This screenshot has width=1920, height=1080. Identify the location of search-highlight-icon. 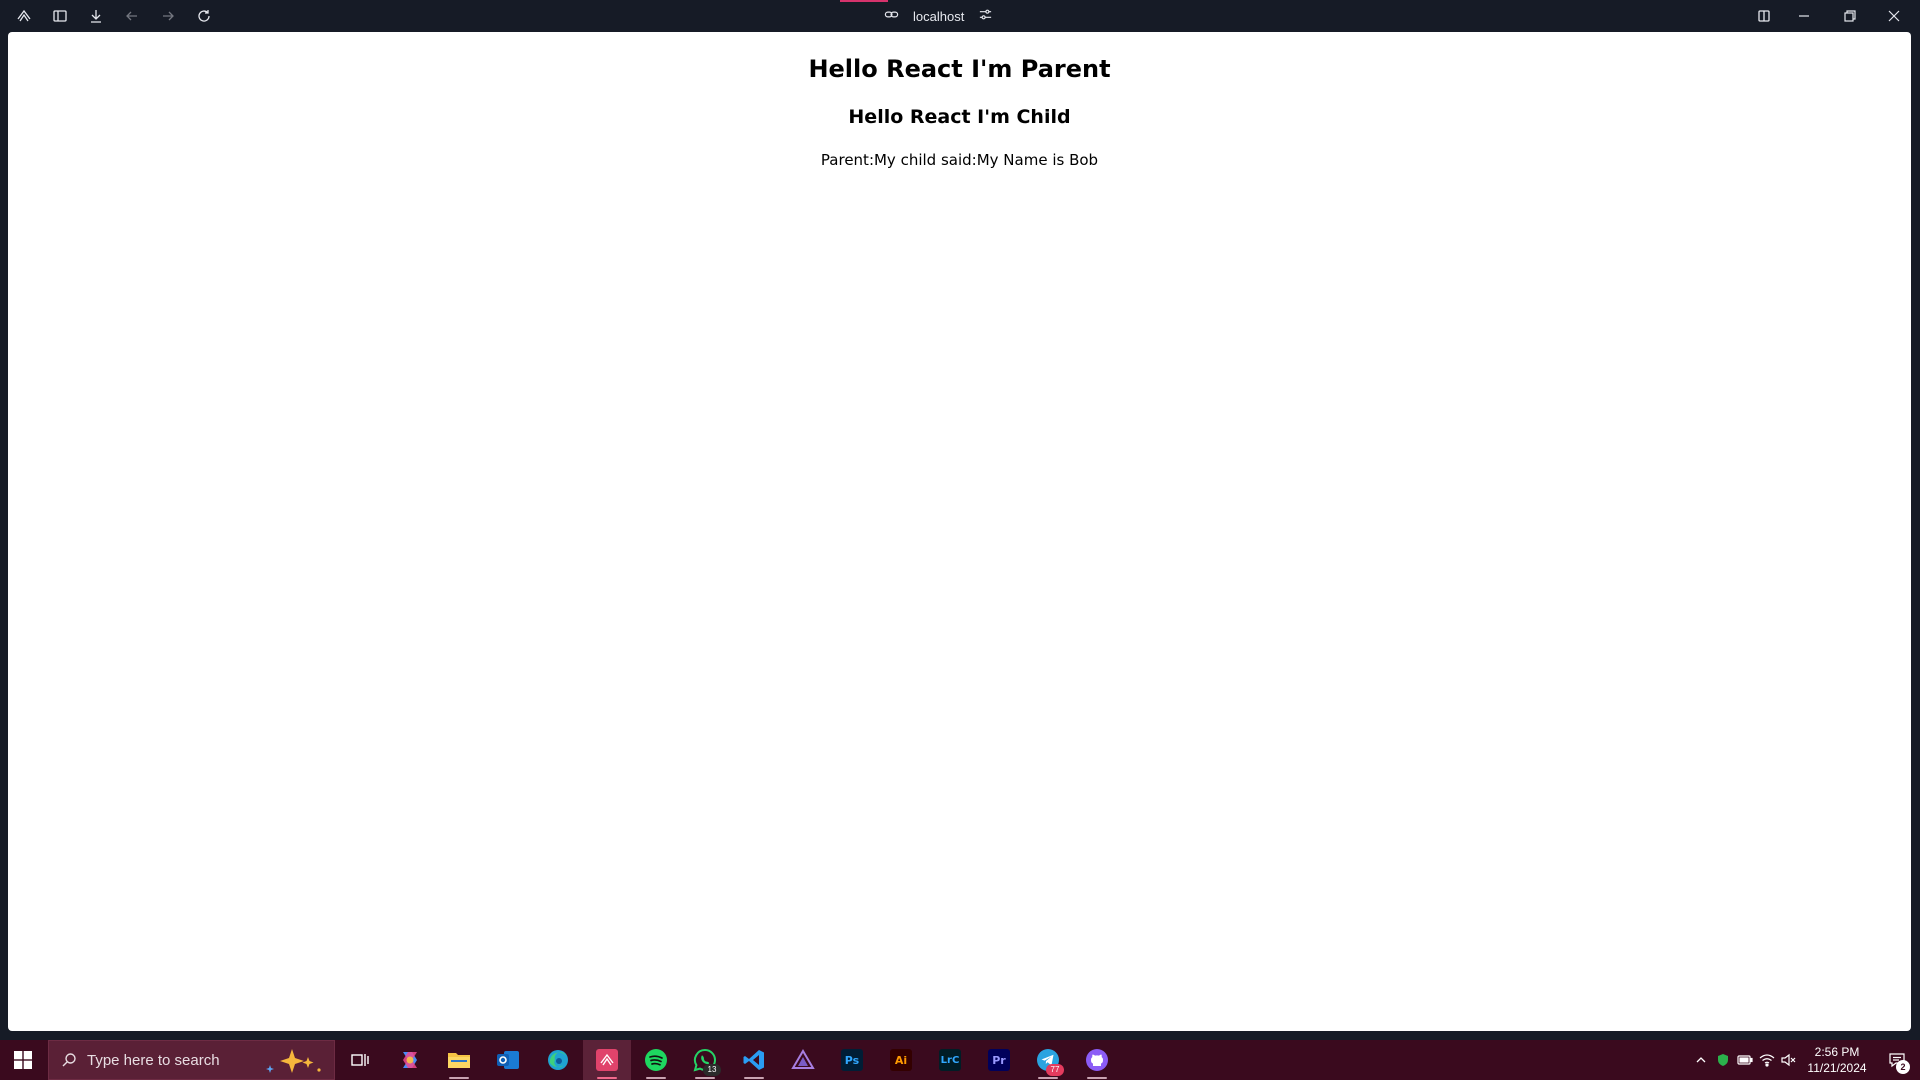
(293, 1063).